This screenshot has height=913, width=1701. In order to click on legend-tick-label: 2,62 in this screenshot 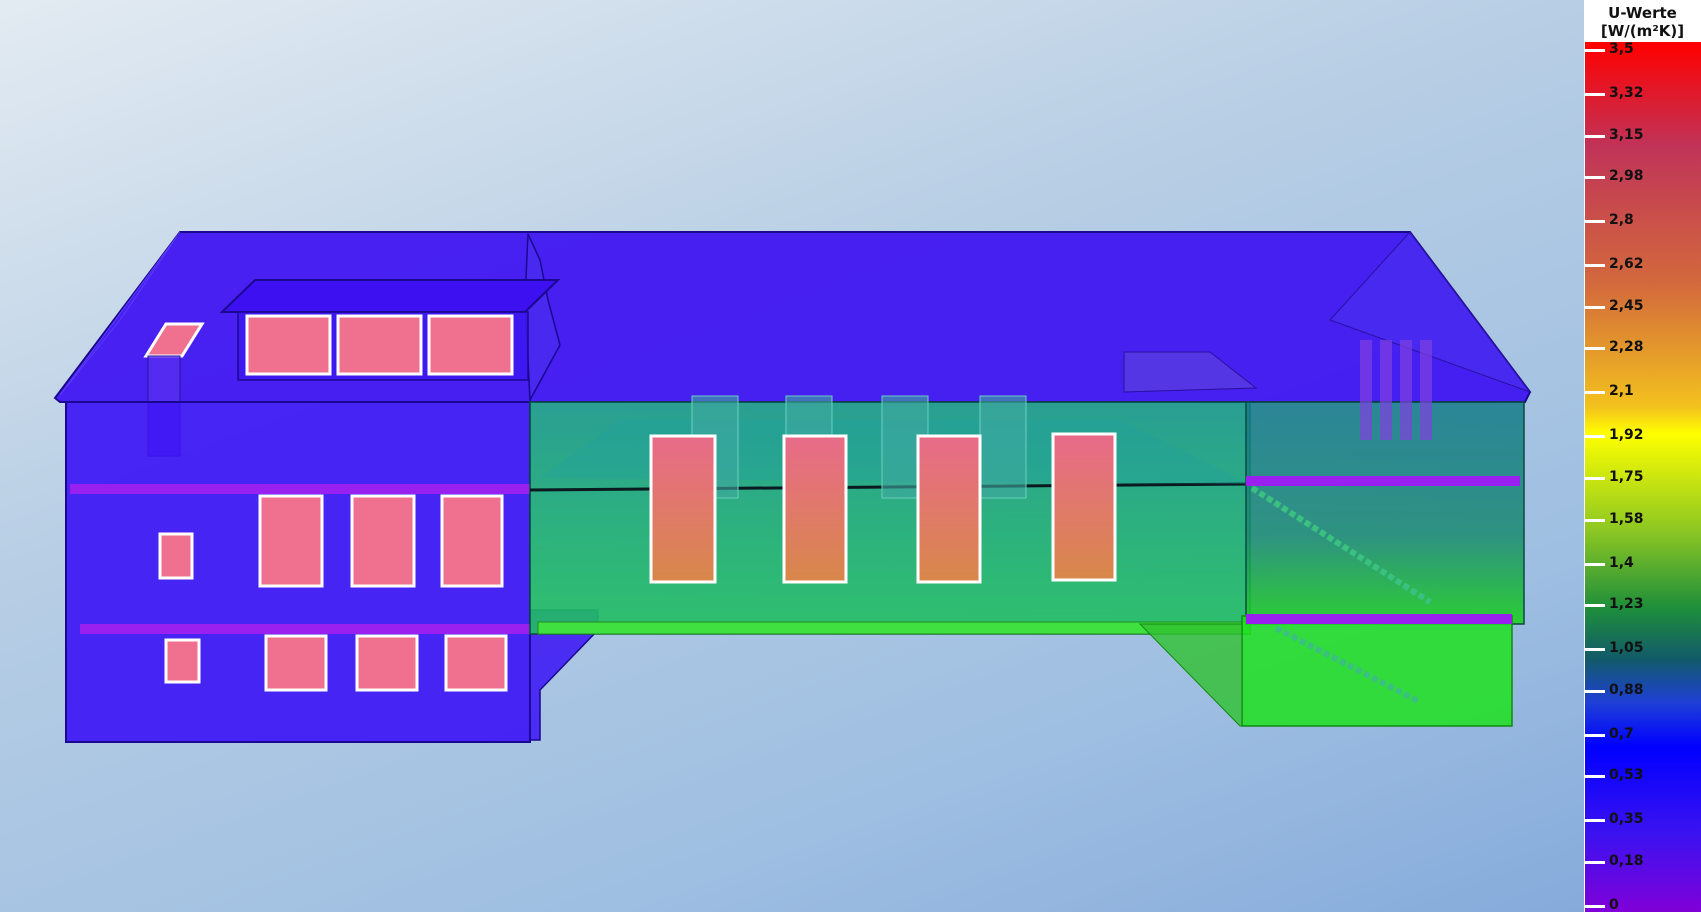, I will do `click(1626, 264)`.